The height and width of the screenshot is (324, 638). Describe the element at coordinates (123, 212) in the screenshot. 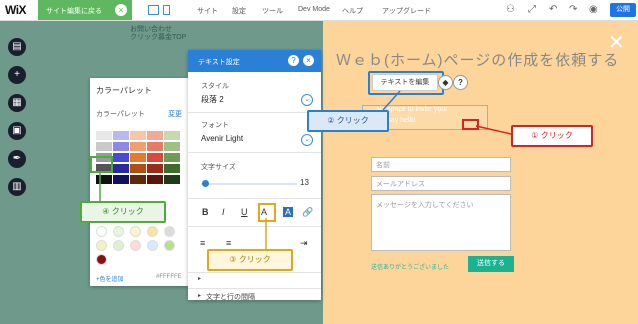

I see `callout-step-4: ④ クリック` at that location.